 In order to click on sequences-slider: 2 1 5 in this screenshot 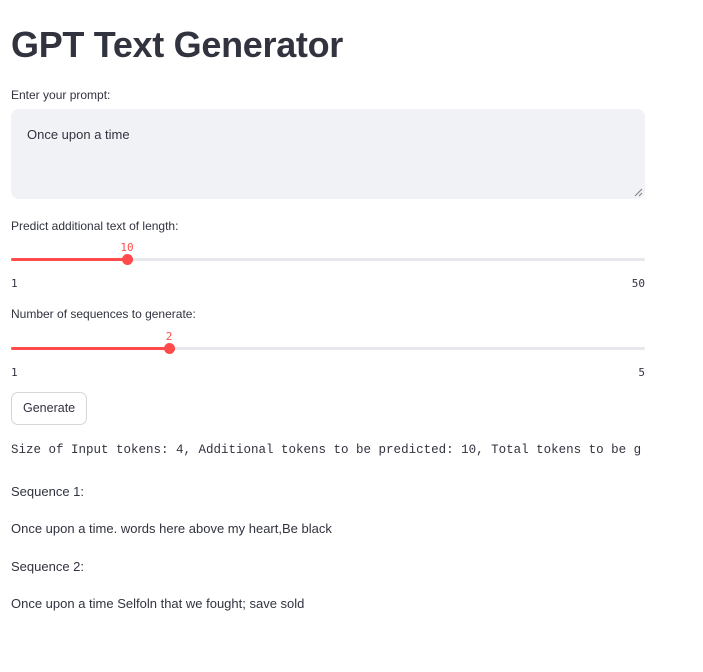, I will do `click(328, 354)`.